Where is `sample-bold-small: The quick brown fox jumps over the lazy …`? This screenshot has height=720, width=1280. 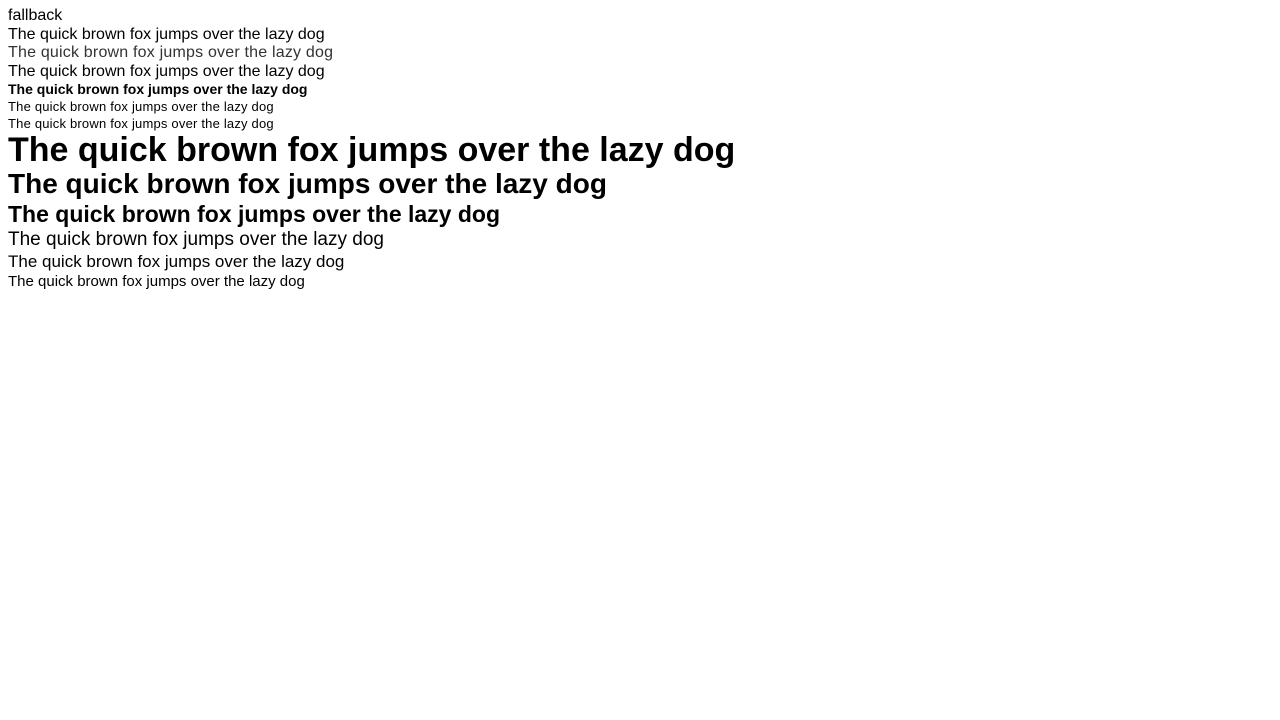 sample-bold-small: The quick brown fox jumps over the lazy … is located at coordinates (158, 89).